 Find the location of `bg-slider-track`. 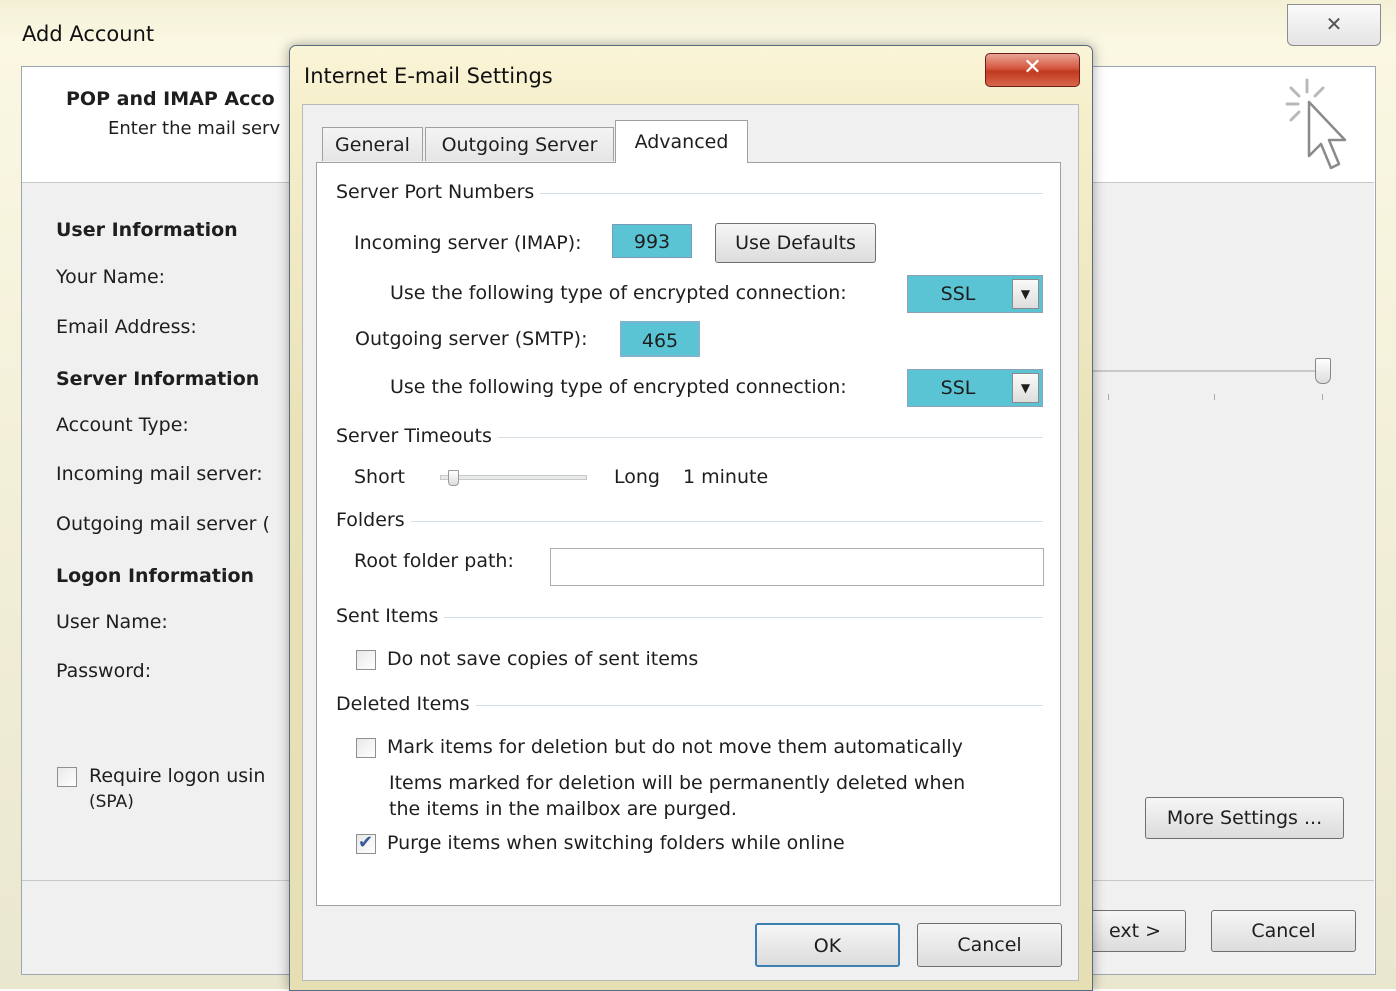

bg-slider-track is located at coordinates (1208, 371).